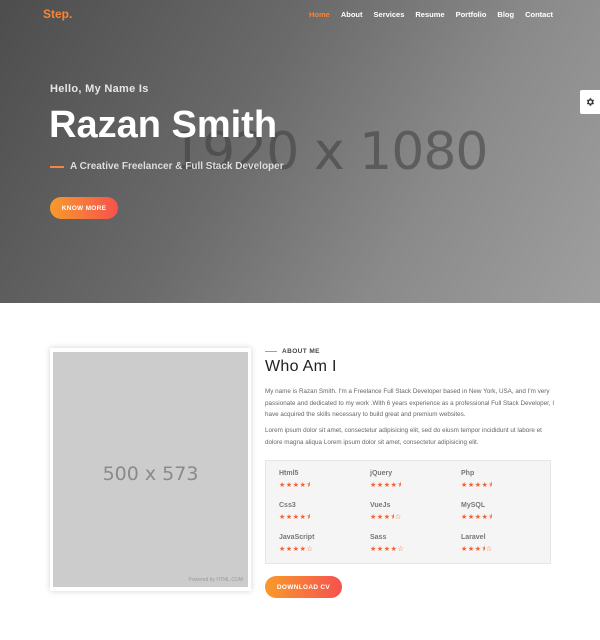 The height and width of the screenshot is (640, 600). What do you see at coordinates (380, 505) in the screenshot?
I see `skill-name: VueJs` at bounding box center [380, 505].